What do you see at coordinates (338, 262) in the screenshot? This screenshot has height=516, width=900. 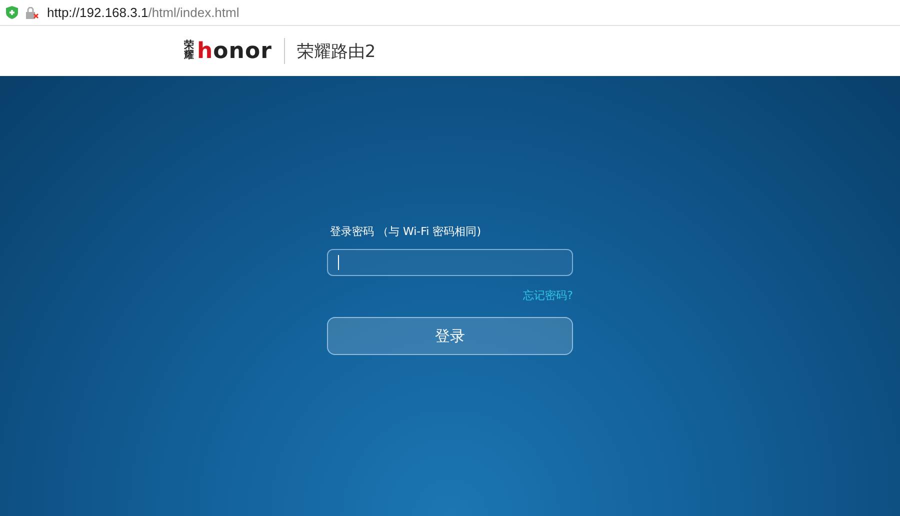 I see `text-cursor` at bounding box center [338, 262].